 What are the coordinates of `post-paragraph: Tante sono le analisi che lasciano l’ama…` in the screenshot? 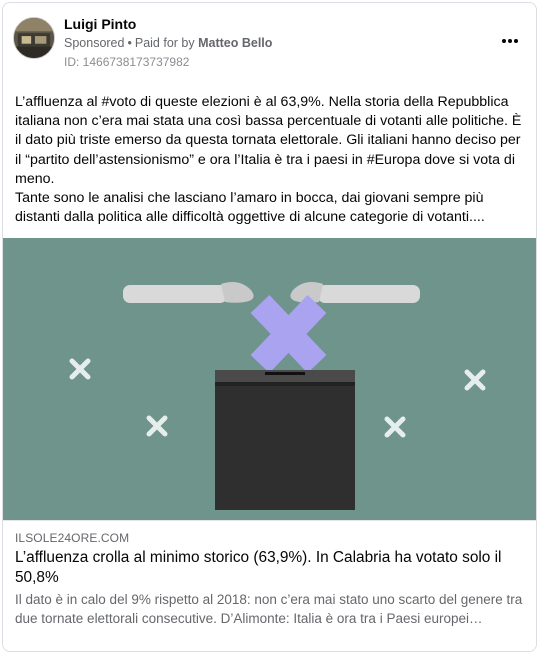 It's located at (250, 208).